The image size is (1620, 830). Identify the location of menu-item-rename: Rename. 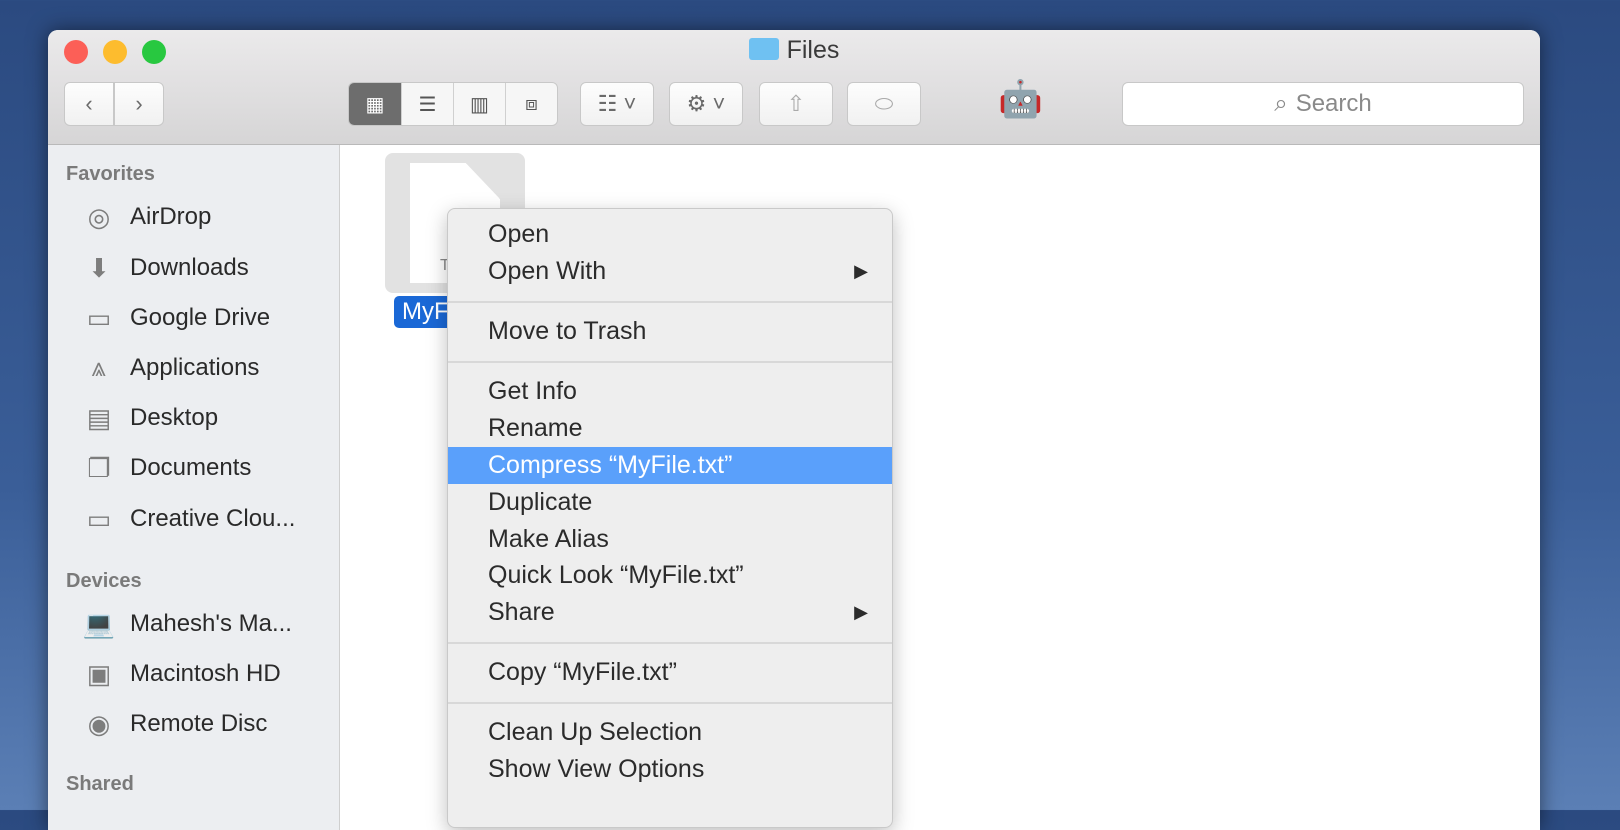
(670, 428).